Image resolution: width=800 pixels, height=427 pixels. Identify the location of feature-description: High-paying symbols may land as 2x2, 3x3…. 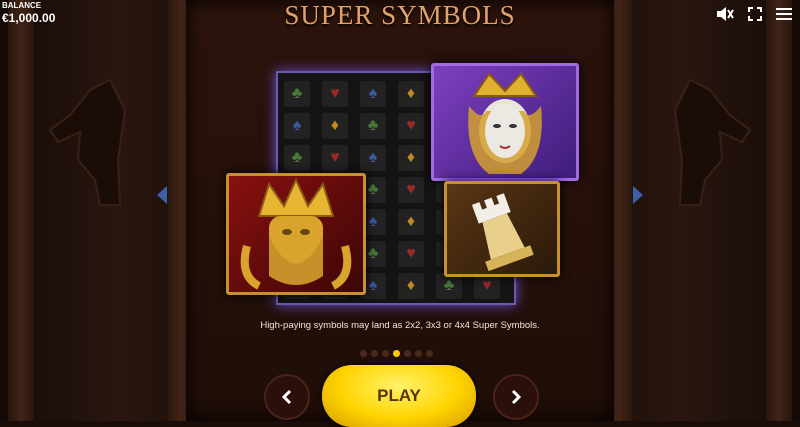
(400, 325).